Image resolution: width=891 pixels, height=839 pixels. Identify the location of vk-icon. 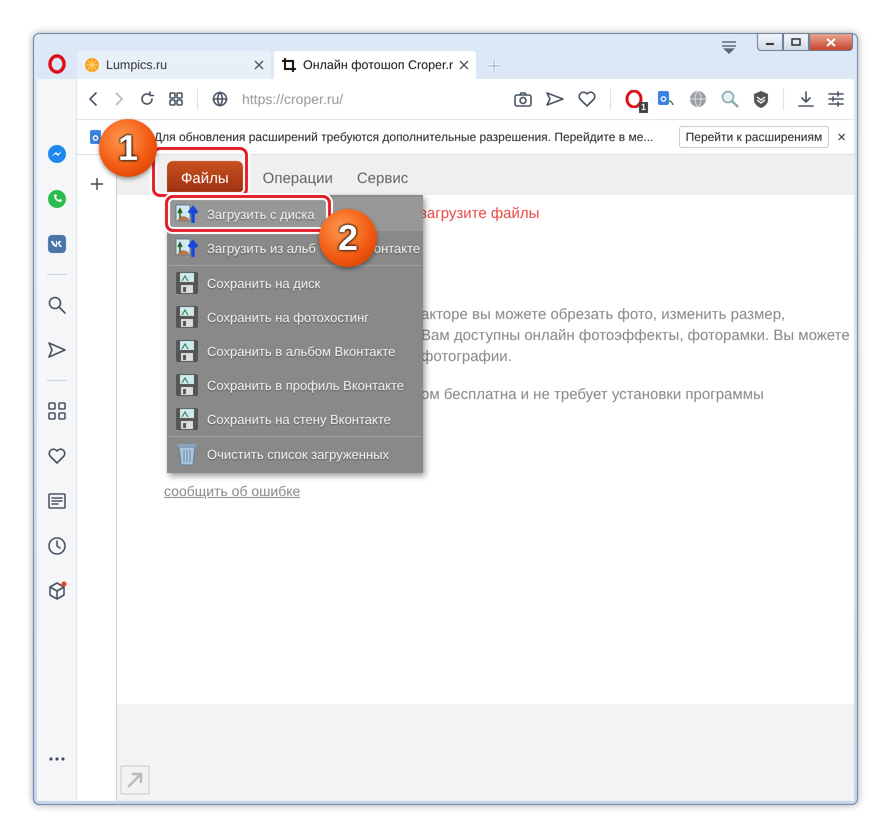
(56, 244).